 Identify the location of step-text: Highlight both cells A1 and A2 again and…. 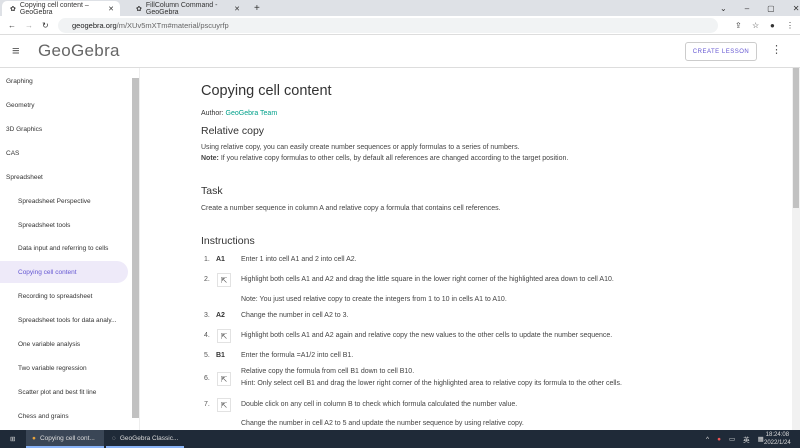
(427, 335).